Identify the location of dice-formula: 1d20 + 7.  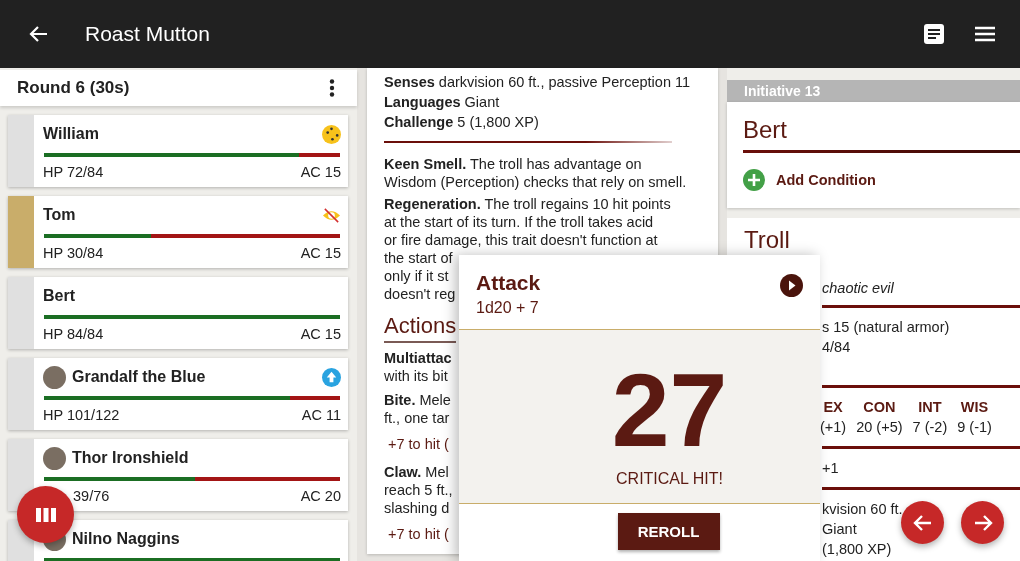
(508, 308).